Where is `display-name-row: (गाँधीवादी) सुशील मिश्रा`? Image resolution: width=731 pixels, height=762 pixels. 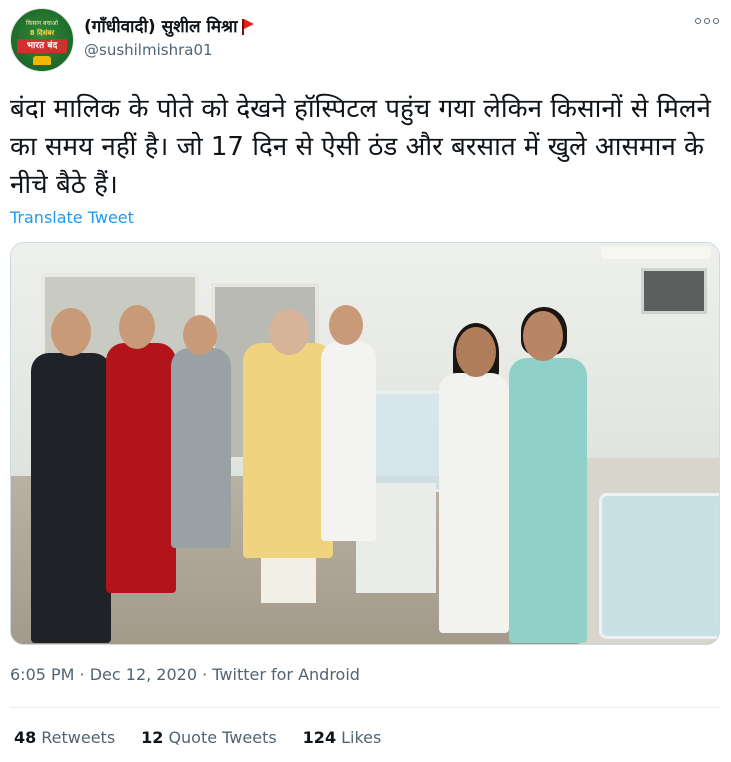
display-name-row: (गाँधीवादी) सुशील मिश्रा is located at coordinates (169, 27).